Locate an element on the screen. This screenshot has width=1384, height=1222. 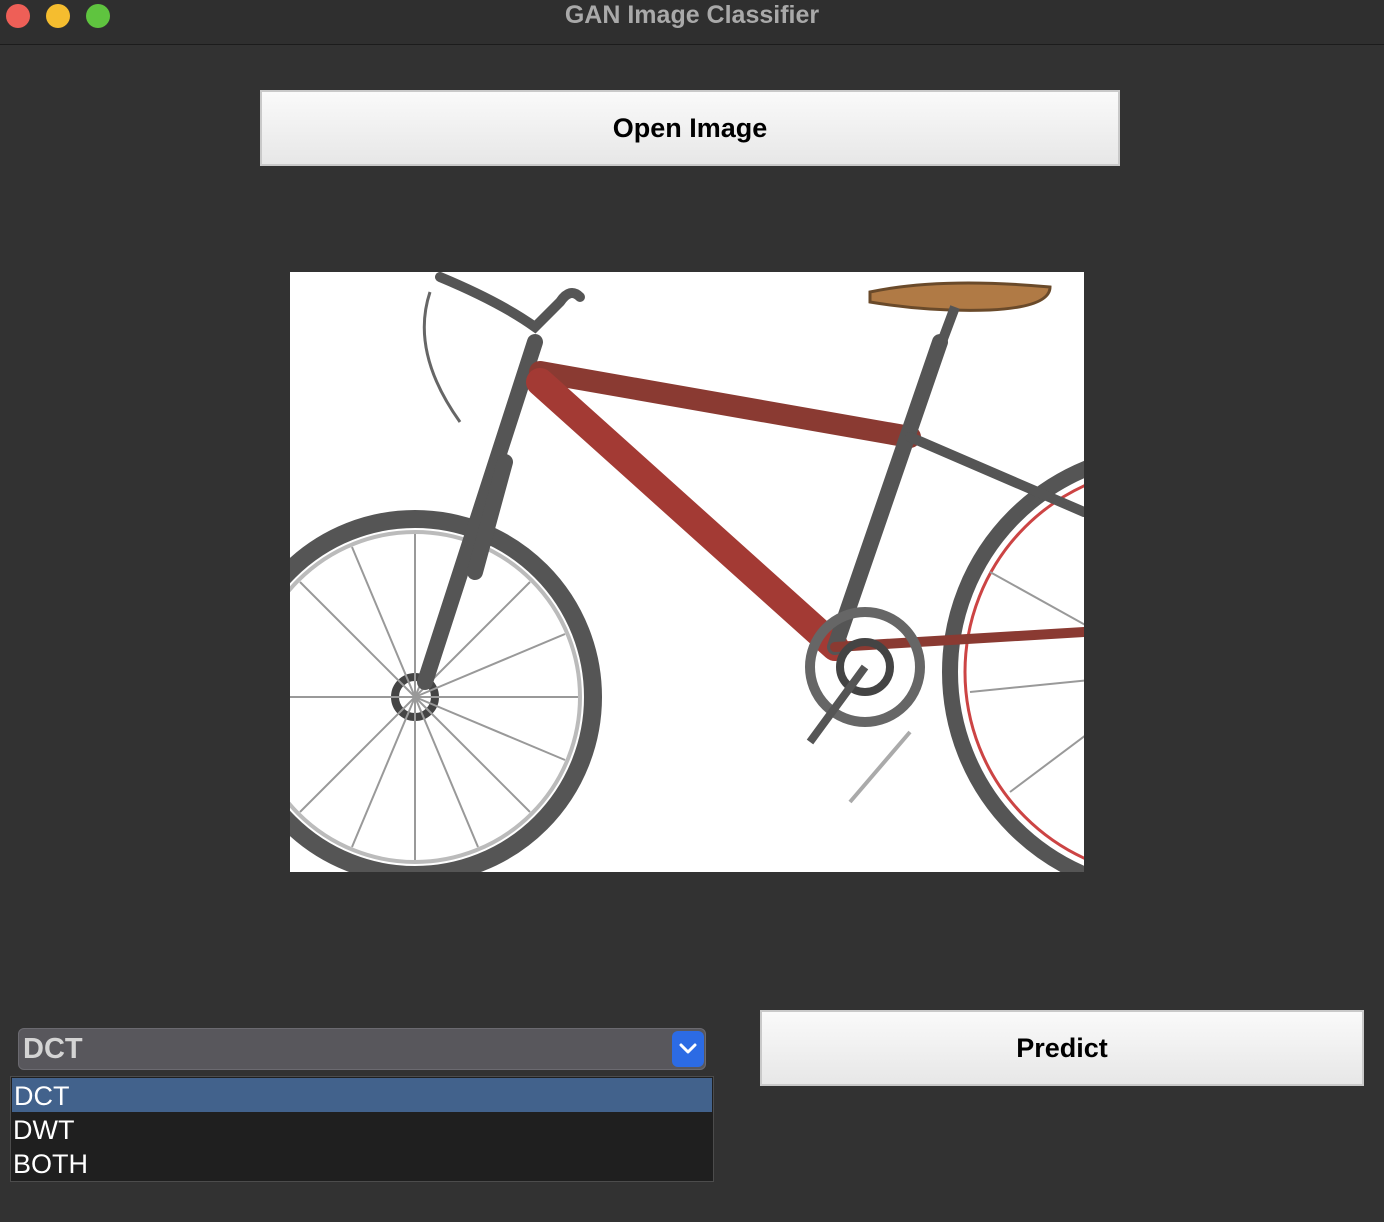
open-image-button-label: Open Image is located at coordinates (690, 127).